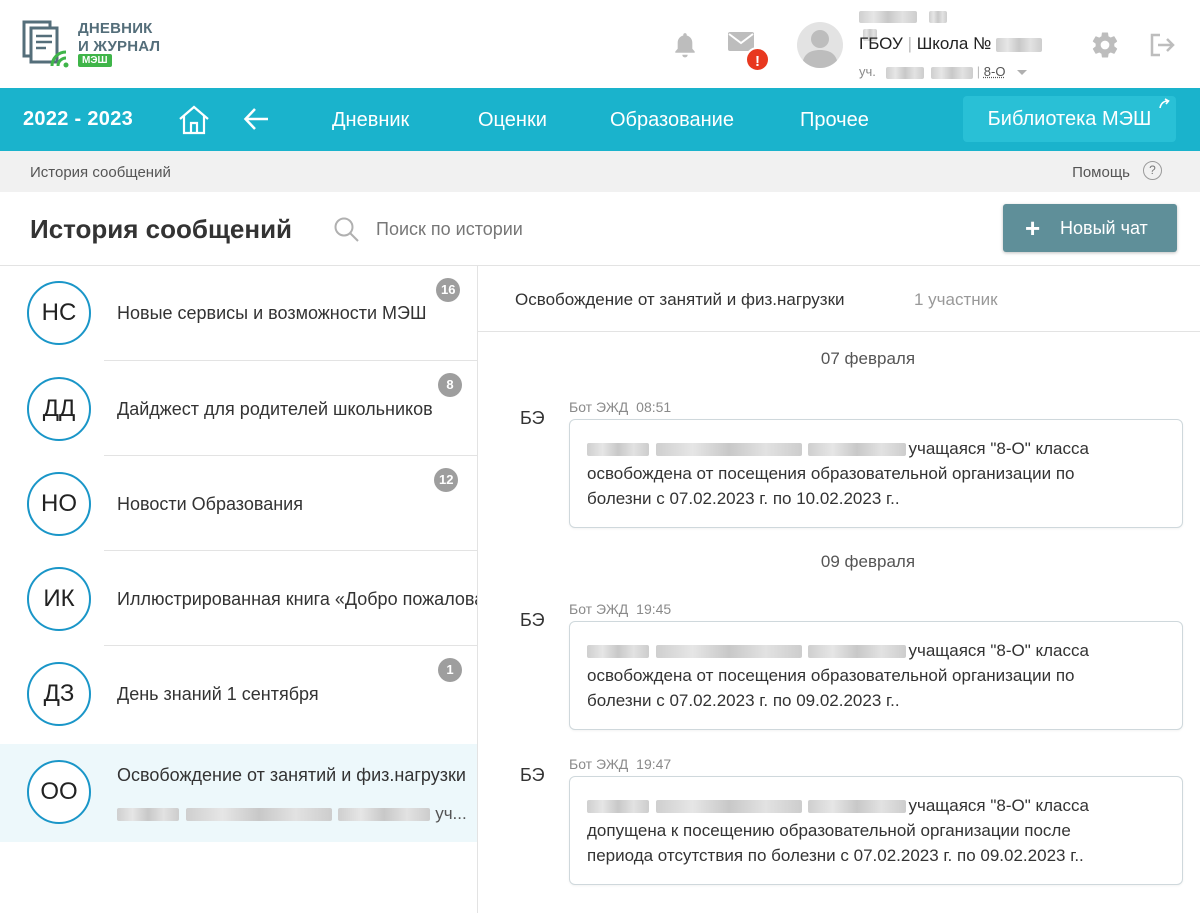 Image resolution: width=1200 pixels, height=913 pixels. Describe the element at coordinates (820, 49) in the screenshot. I see `user-silhouette-icon` at that location.